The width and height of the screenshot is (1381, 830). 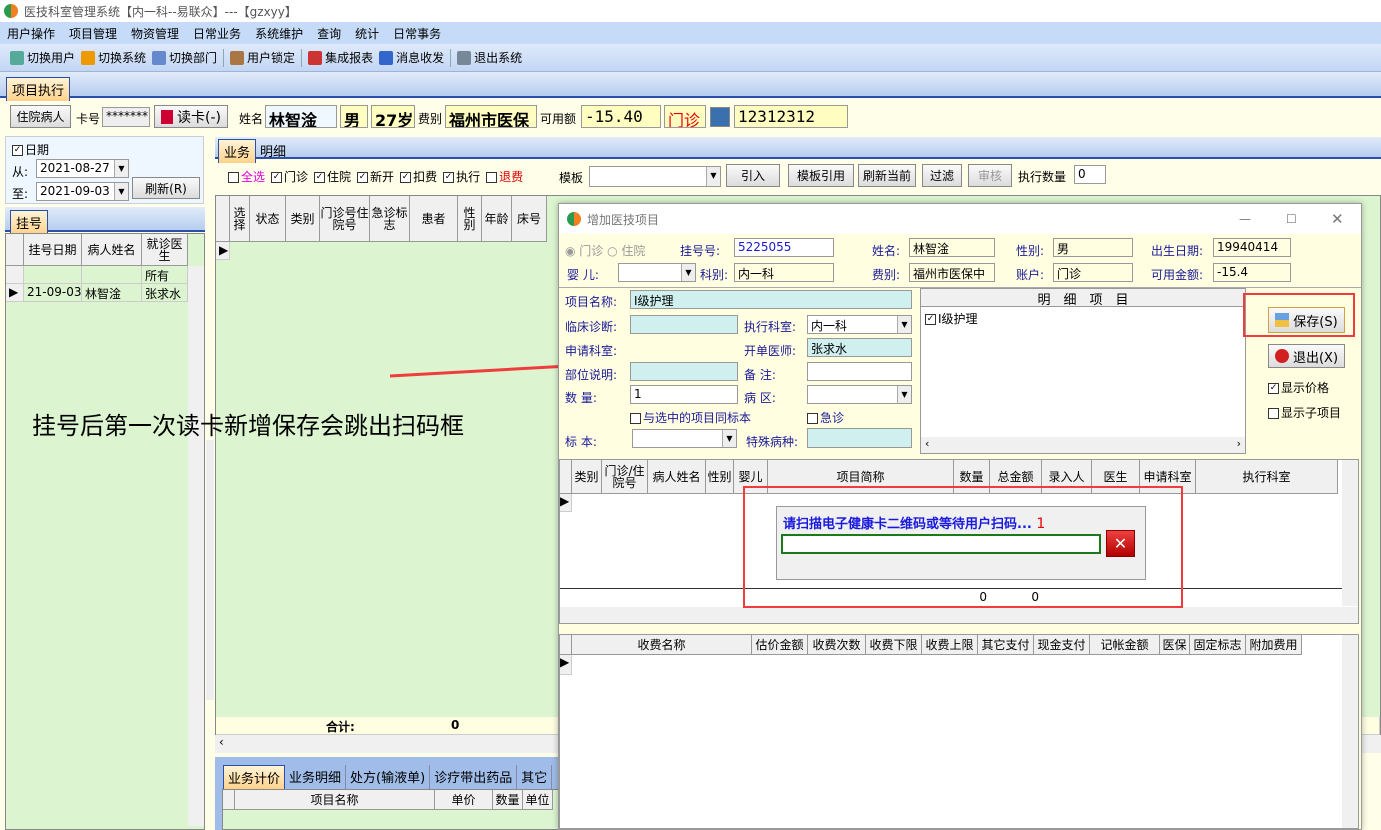 What do you see at coordinates (335, 800) in the screenshot?
I see `column-header: 项目名称` at bounding box center [335, 800].